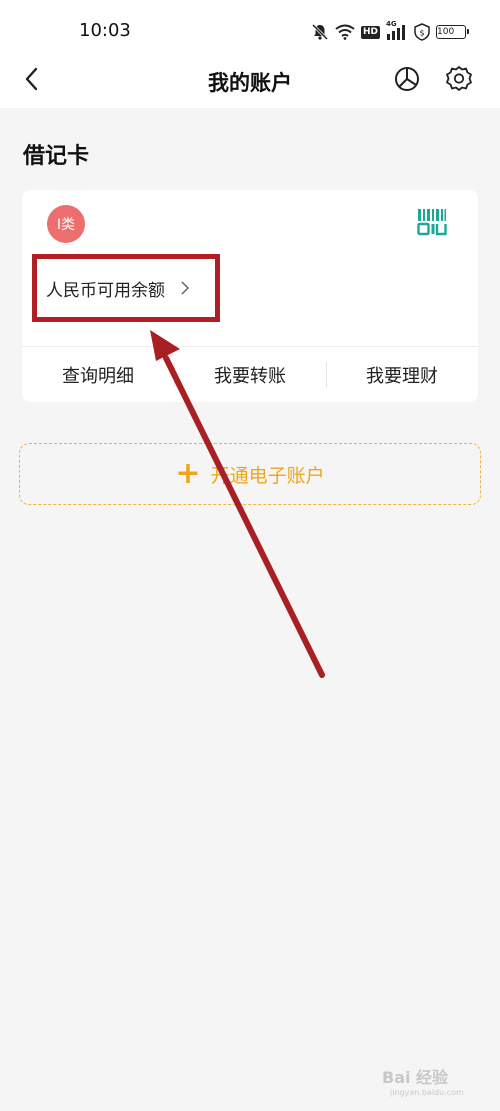 The width and height of the screenshot is (500, 1111). Describe the element at coordinates (415, 1077) in the screenshot. I see `watermark-main: Bai 经验` at that location.